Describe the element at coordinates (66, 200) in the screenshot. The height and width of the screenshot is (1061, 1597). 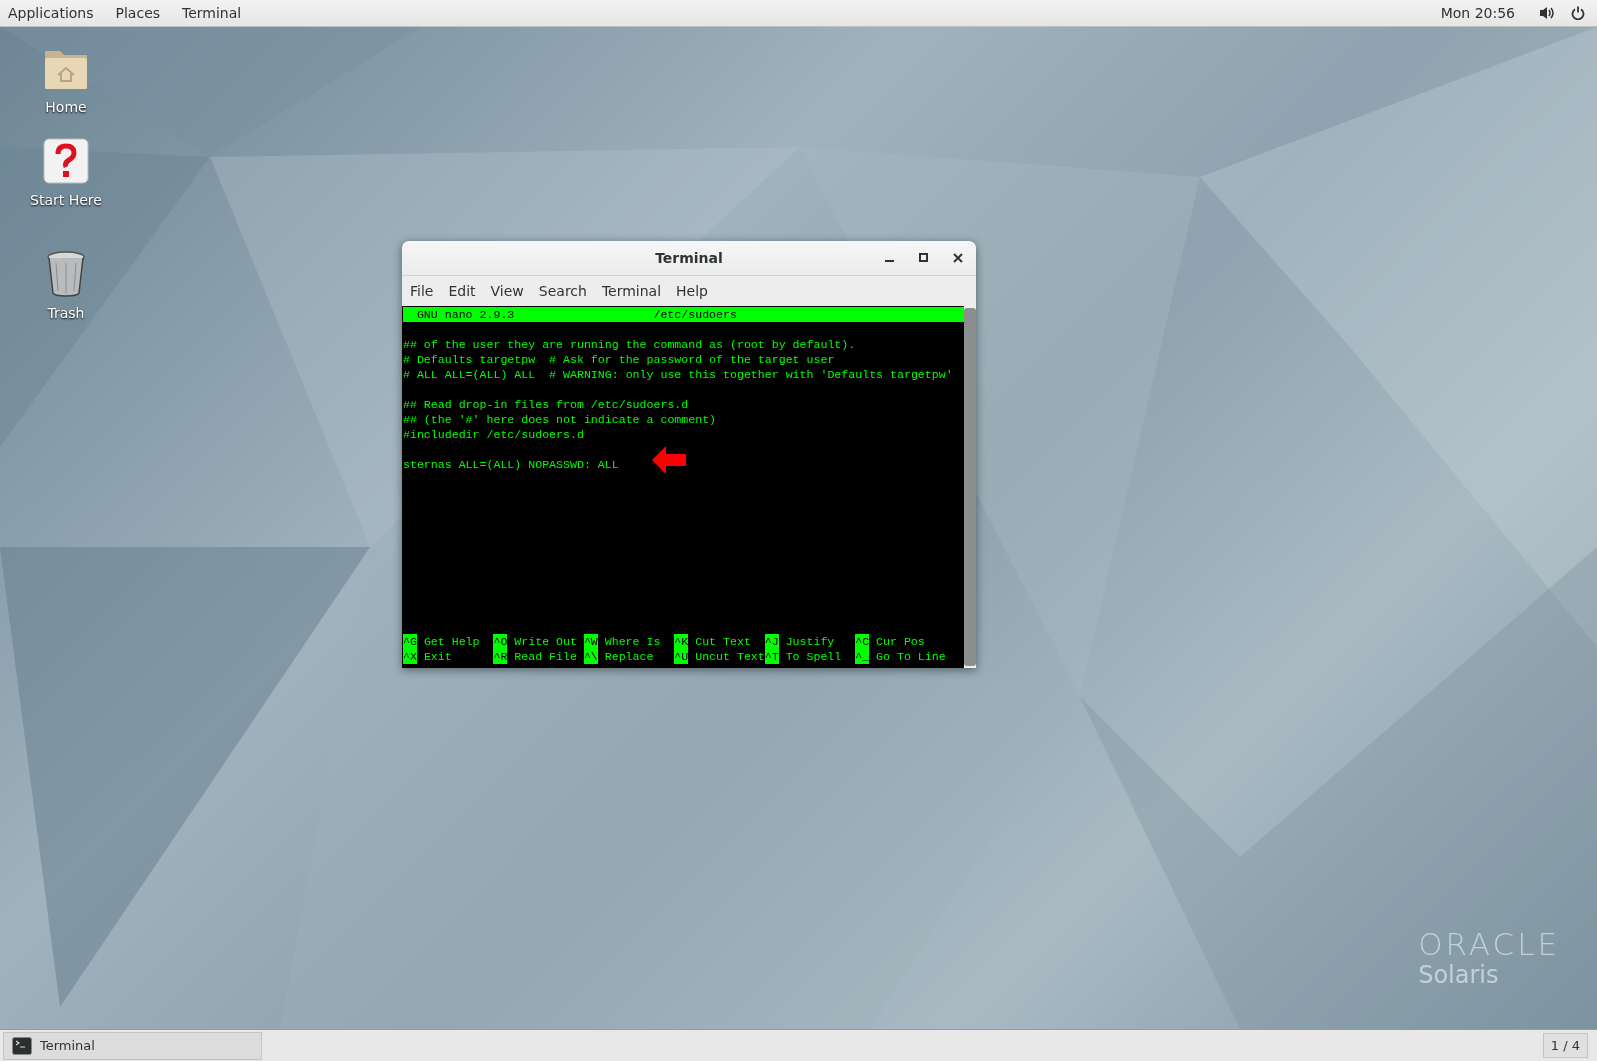
I see `icon-label: Start Here` at that location.